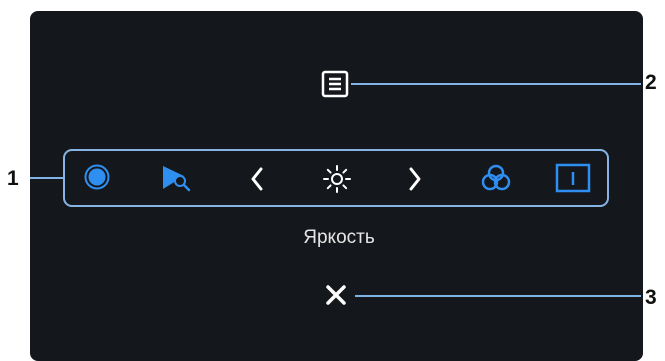 This screenshot has width=665, height=361. Describe the element at coordinates (415, 179) in the screenshot. I see `chevron-right-icon` at that location.